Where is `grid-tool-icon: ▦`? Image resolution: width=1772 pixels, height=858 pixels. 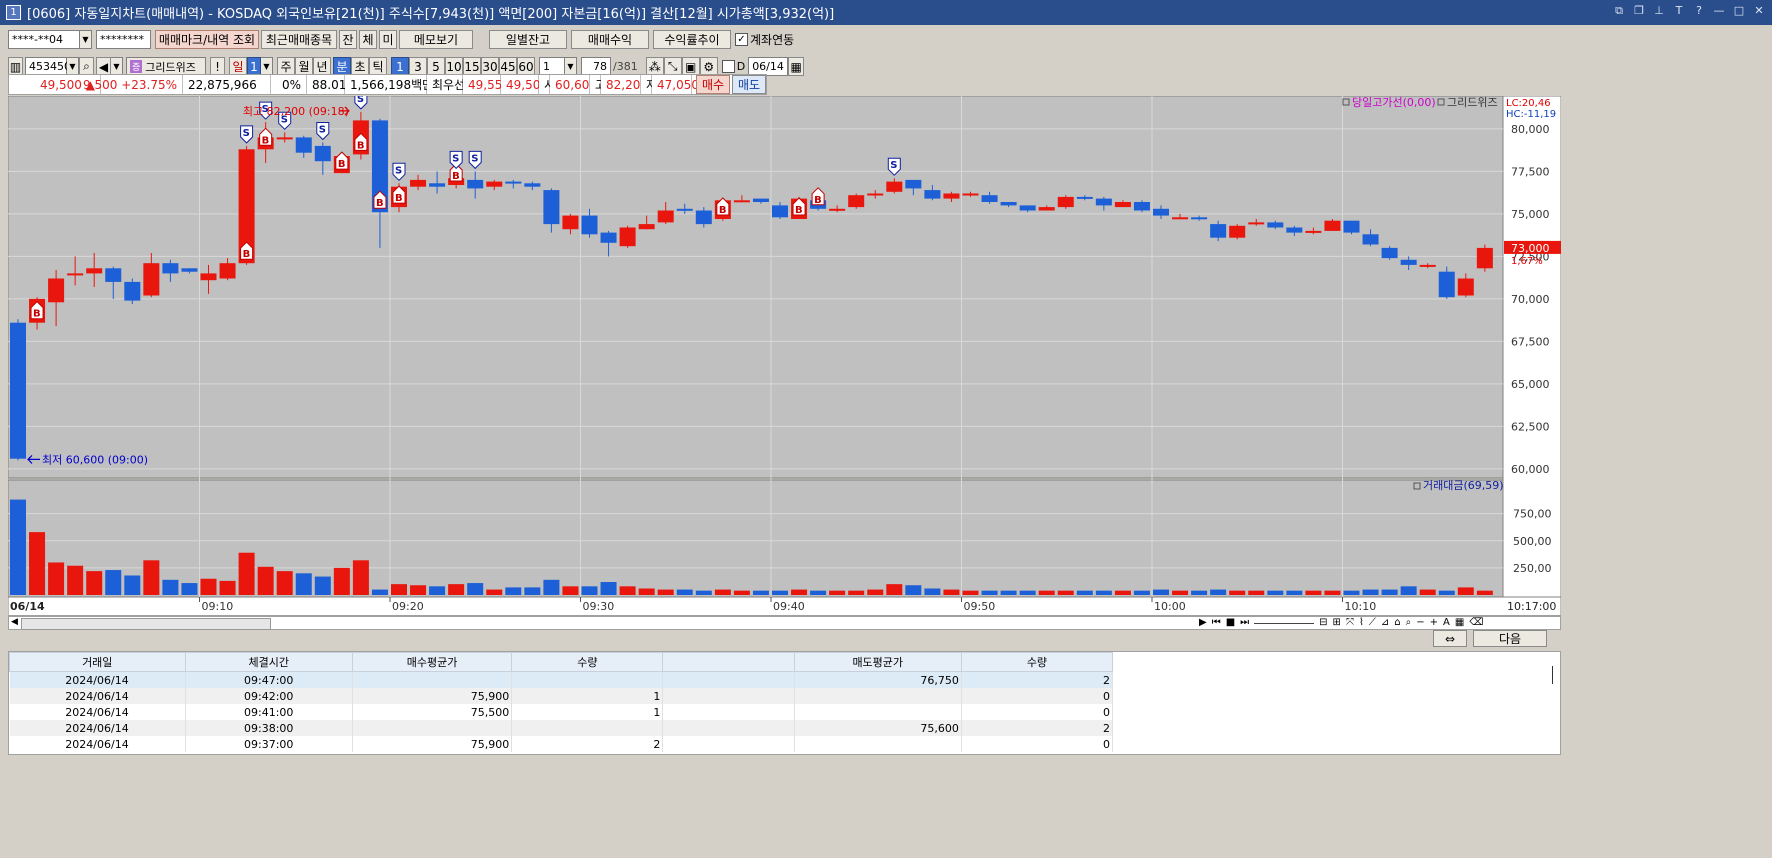
grid-tool-icon: ▦ is located at coordinates (1459, 623).